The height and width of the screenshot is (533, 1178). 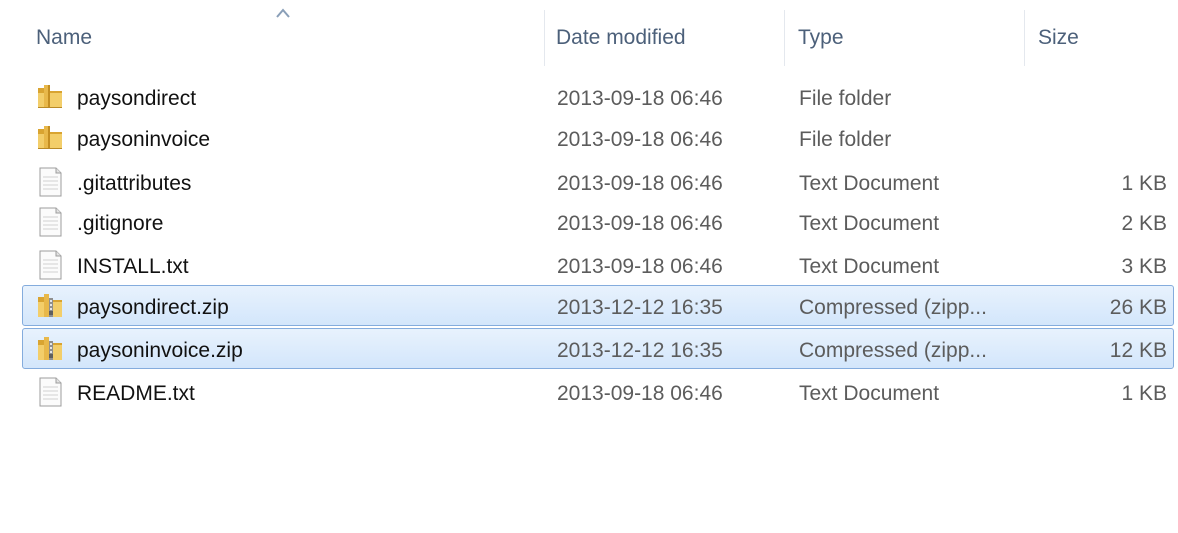 I want to click on file-row: paysoninvoice 2013-09-18 06:46 File folder, so click(x=598, y=137).